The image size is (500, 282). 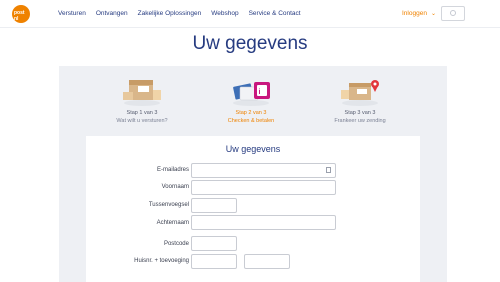 I want to click on postcode-label: Postcode, so click(x=176, y=244).